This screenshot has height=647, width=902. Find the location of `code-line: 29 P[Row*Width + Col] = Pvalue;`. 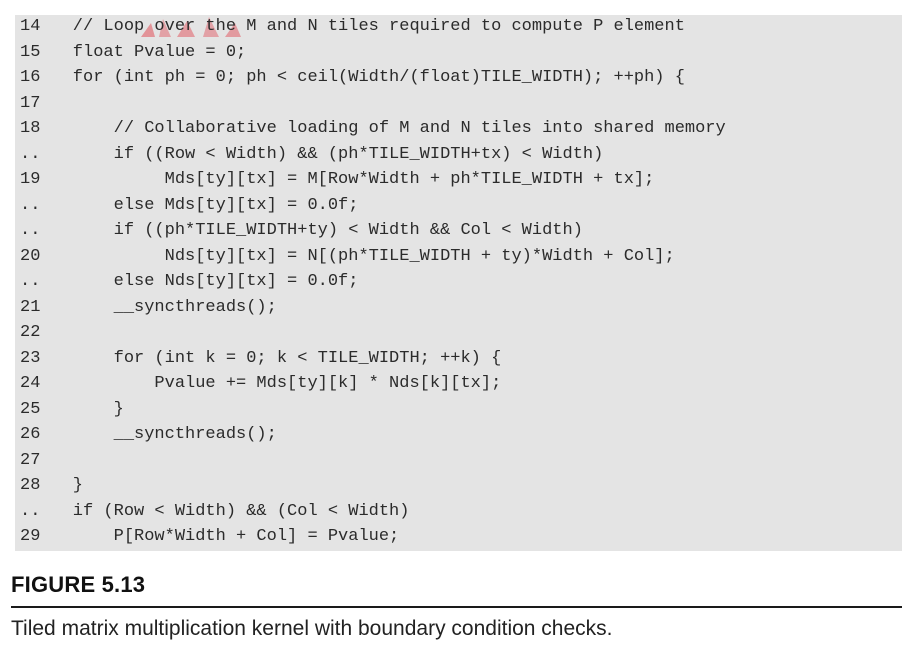

code-line: 29 P[Row*Width + Col] = Pvalue; is located at coordinates (458, 537).